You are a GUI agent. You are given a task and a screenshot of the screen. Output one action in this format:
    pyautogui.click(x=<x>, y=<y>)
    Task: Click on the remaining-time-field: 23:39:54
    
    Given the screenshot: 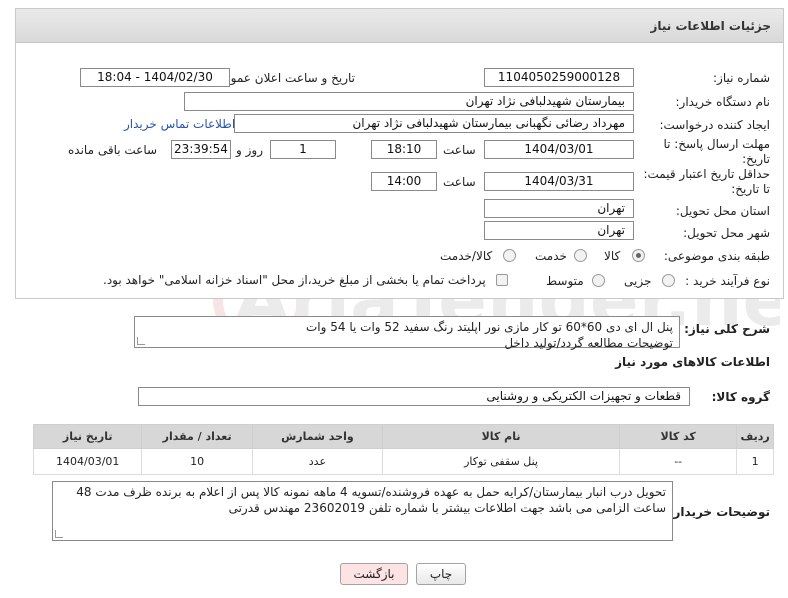 What is the action you would take?
    pyautogui.click(x=201, y=149)
    